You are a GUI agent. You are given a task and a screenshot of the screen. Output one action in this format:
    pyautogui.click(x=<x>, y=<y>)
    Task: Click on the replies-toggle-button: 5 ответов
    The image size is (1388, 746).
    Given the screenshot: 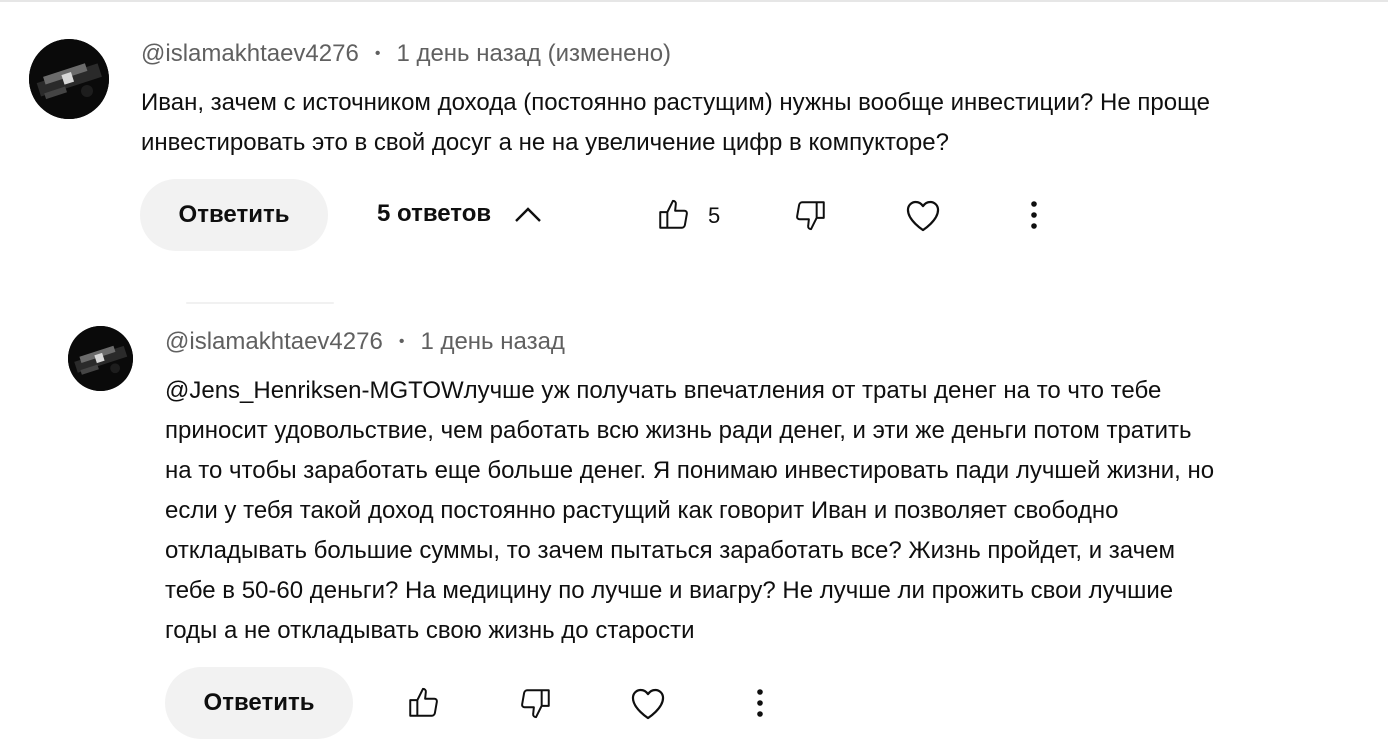 What is the action you would take?
    pyautogui.click(x=460, y=214)
    